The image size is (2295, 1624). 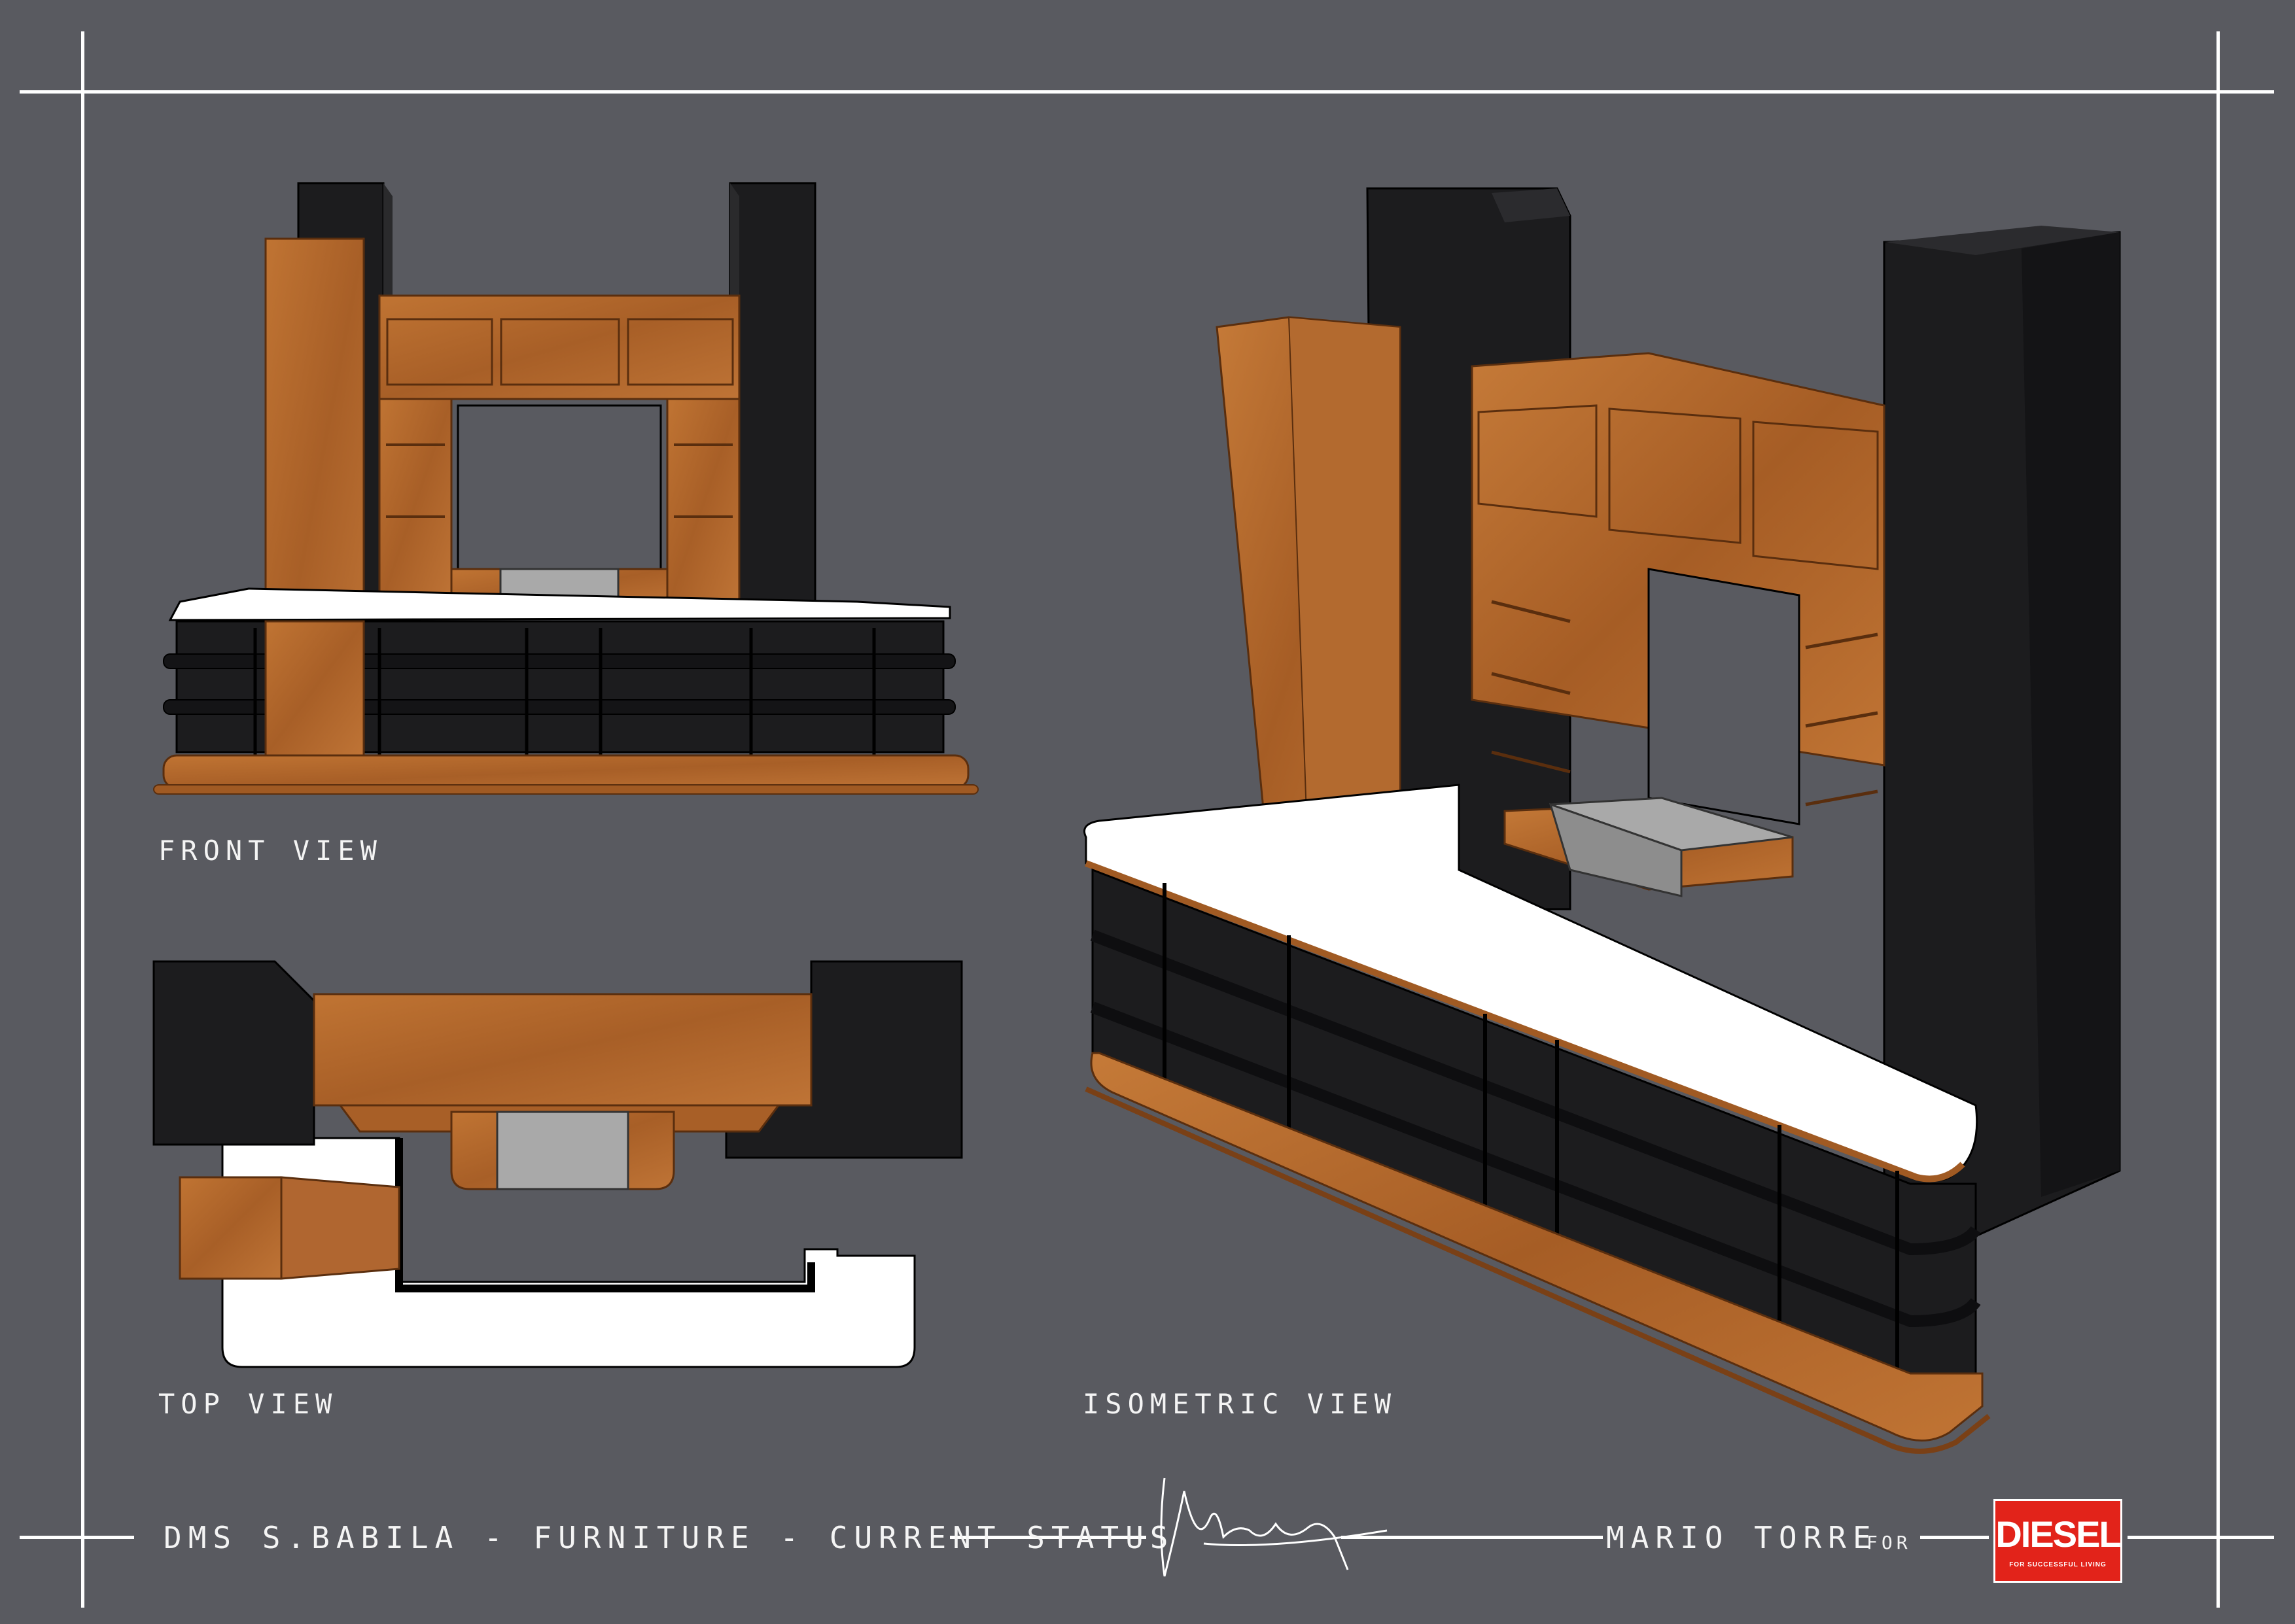 What do you see at coordinates (1240, 1404) in the screenshot?
I see `isometric-view-label: ISOMETRIC VIEW` at bounding box center [1240, 1404].